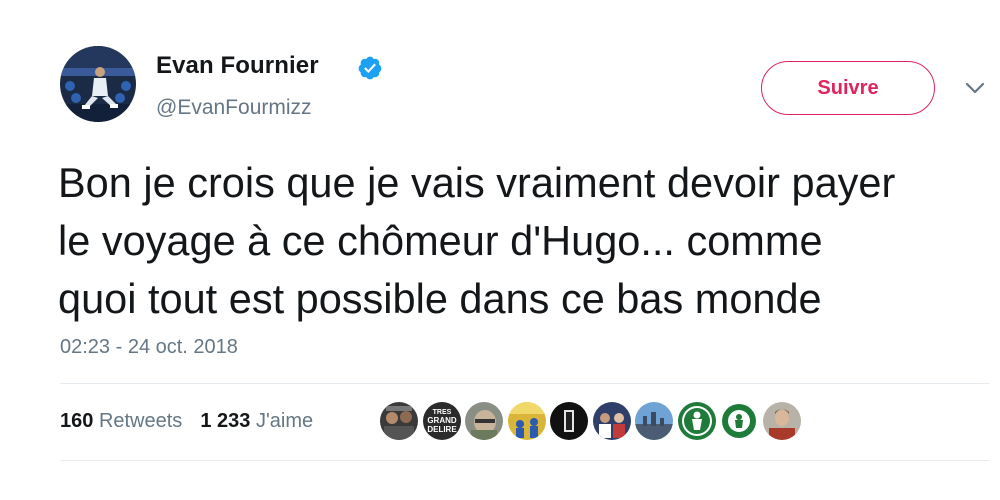 The image size is (1000, 500). I want to click on likers-avatars: TRES GRAND DELIRE, so click(592, 421).